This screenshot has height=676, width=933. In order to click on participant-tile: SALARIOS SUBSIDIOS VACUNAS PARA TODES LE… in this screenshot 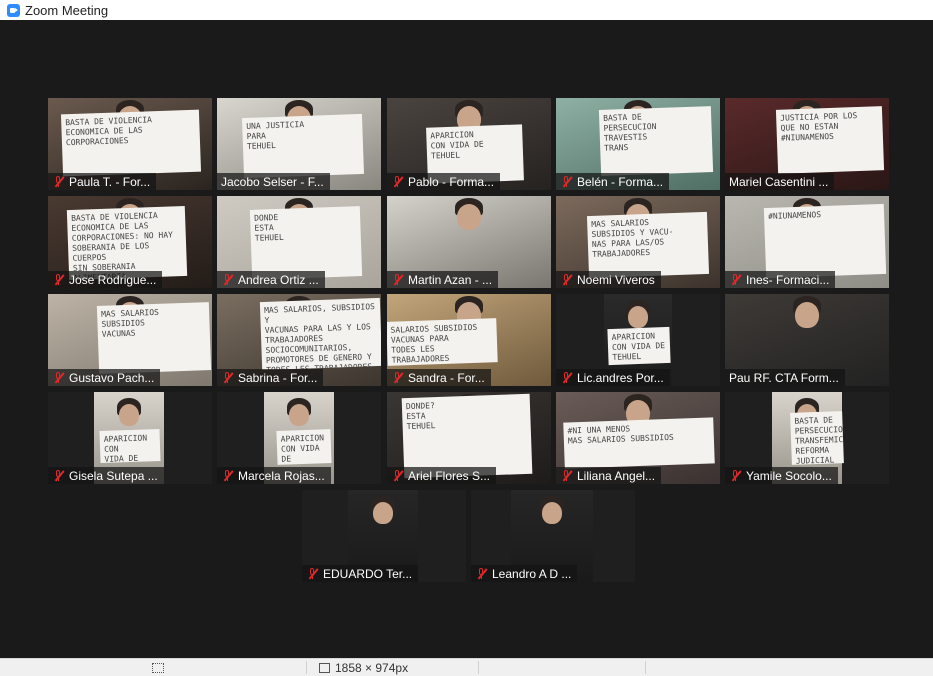, I will do `click(469, 340)`.